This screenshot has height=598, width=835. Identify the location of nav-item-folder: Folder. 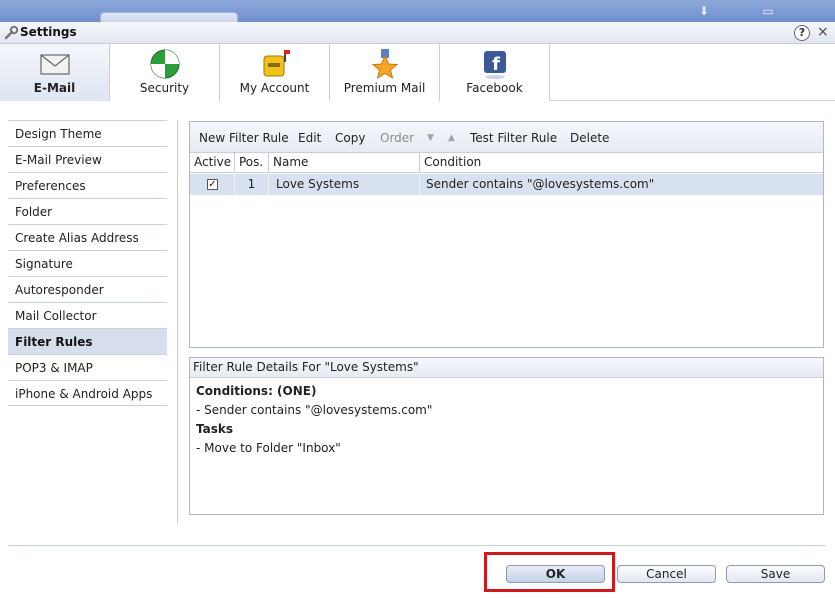
(87, 211).